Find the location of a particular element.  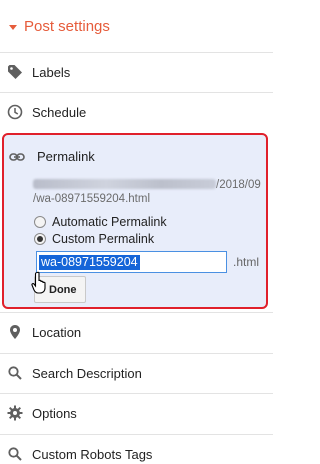

custom-permalink-radio is located at coordinates (40, 239).